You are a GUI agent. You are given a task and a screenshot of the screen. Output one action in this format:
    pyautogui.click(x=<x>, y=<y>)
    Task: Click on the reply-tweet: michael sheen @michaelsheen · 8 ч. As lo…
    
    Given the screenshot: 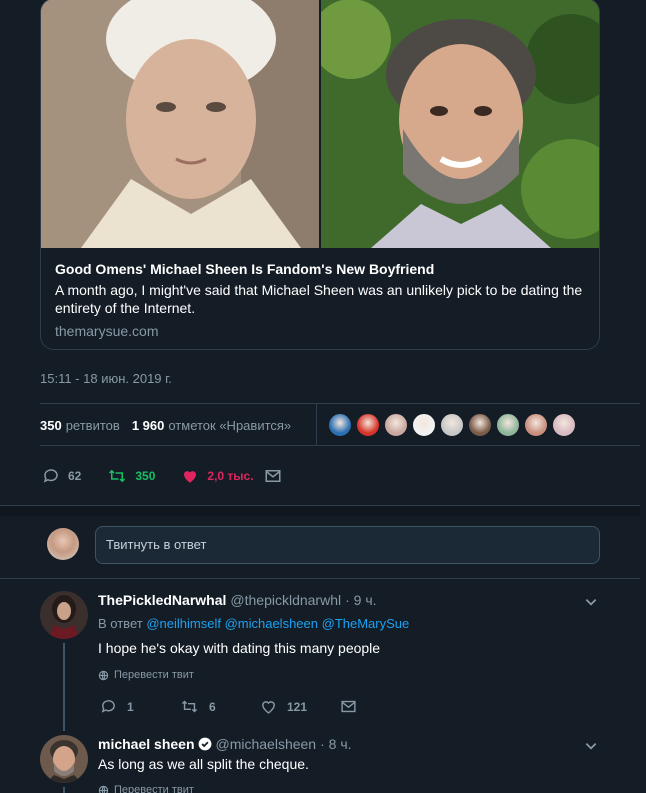 What is the action you would take?
    pyautogui.click(x=320, y=761)
    